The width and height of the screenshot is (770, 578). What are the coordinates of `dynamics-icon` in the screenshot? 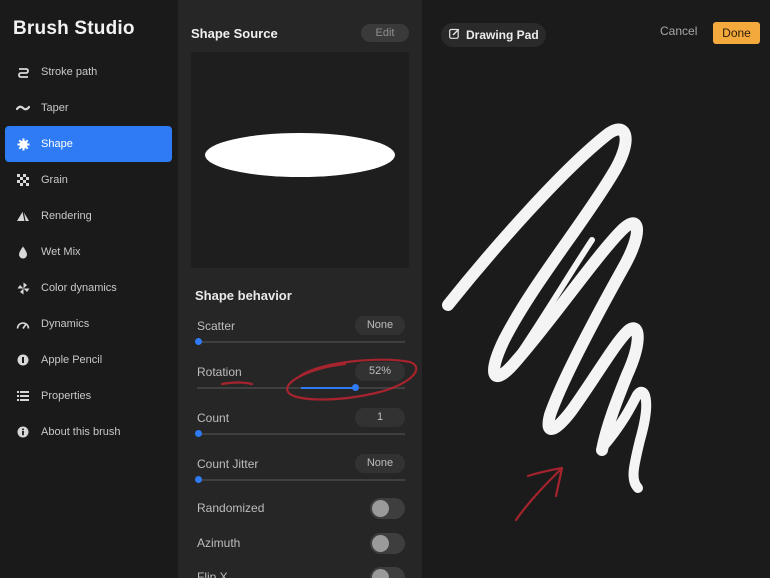 It's located at (23, 324).